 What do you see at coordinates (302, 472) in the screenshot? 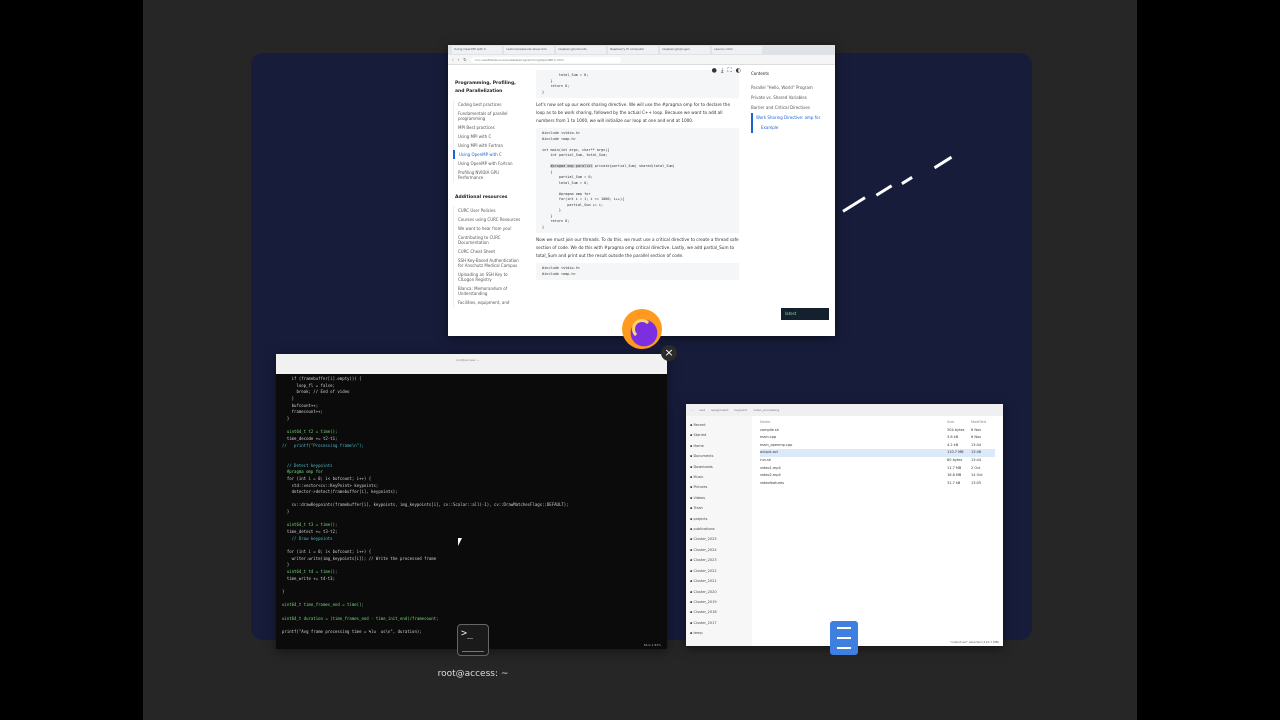
I see `code-line: #pragma omp for` at bounding box center [302, 472].